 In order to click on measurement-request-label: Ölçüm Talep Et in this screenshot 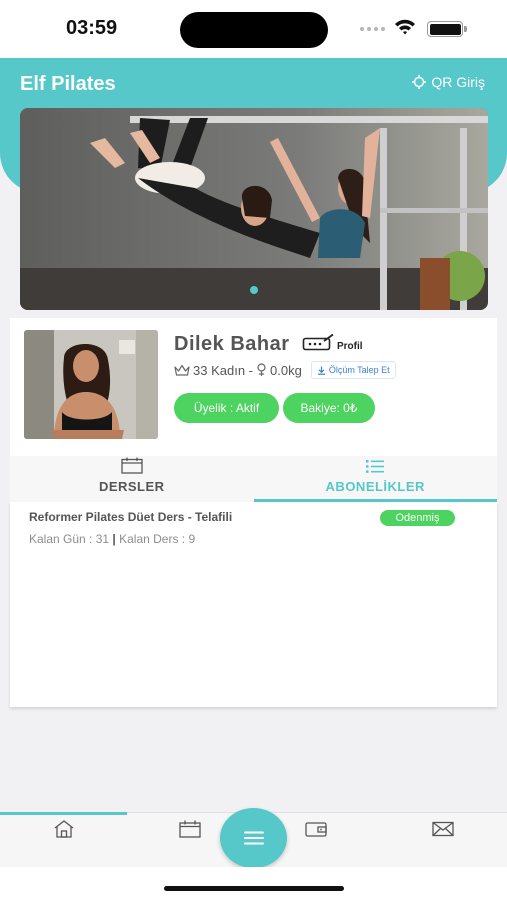, I will do `click(359, 370)`.